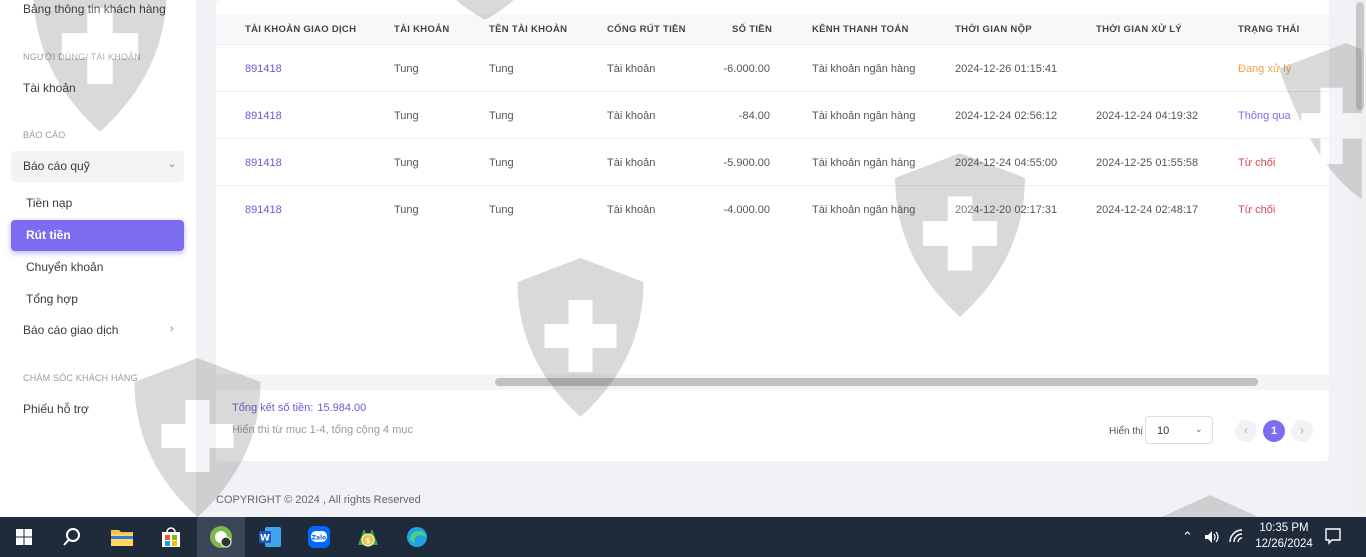  I want to click on col-amount: SỐ TIỀN, so click(752, 29).